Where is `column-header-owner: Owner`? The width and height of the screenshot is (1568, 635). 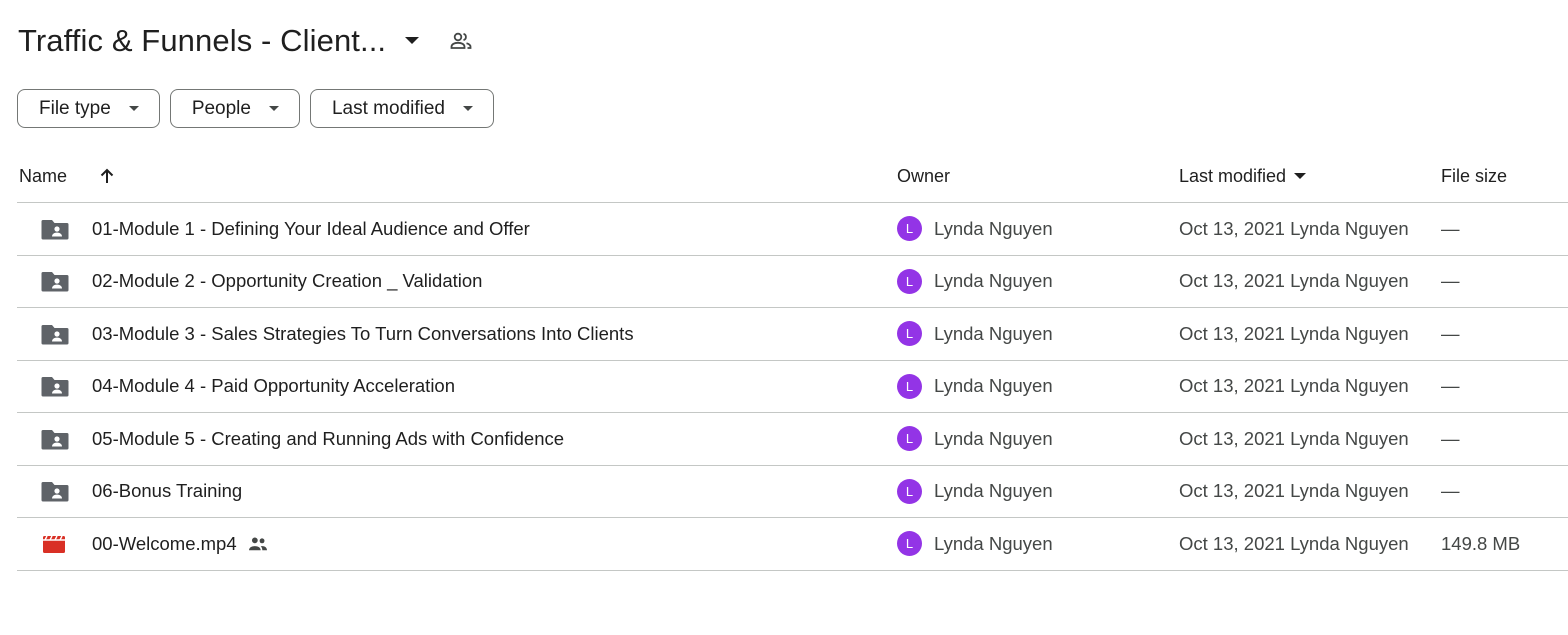
column-header-owner: Owner is located at coordinates (923, 176).